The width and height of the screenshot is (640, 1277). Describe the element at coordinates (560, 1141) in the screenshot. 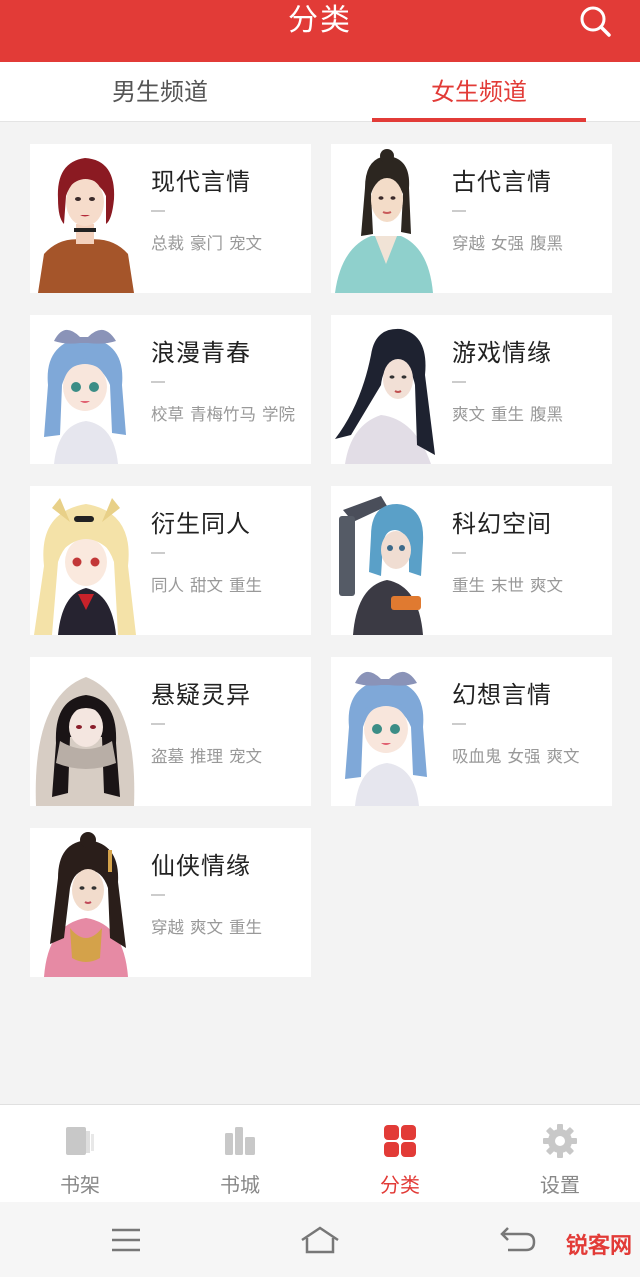

I see `gear-icon` at that location.